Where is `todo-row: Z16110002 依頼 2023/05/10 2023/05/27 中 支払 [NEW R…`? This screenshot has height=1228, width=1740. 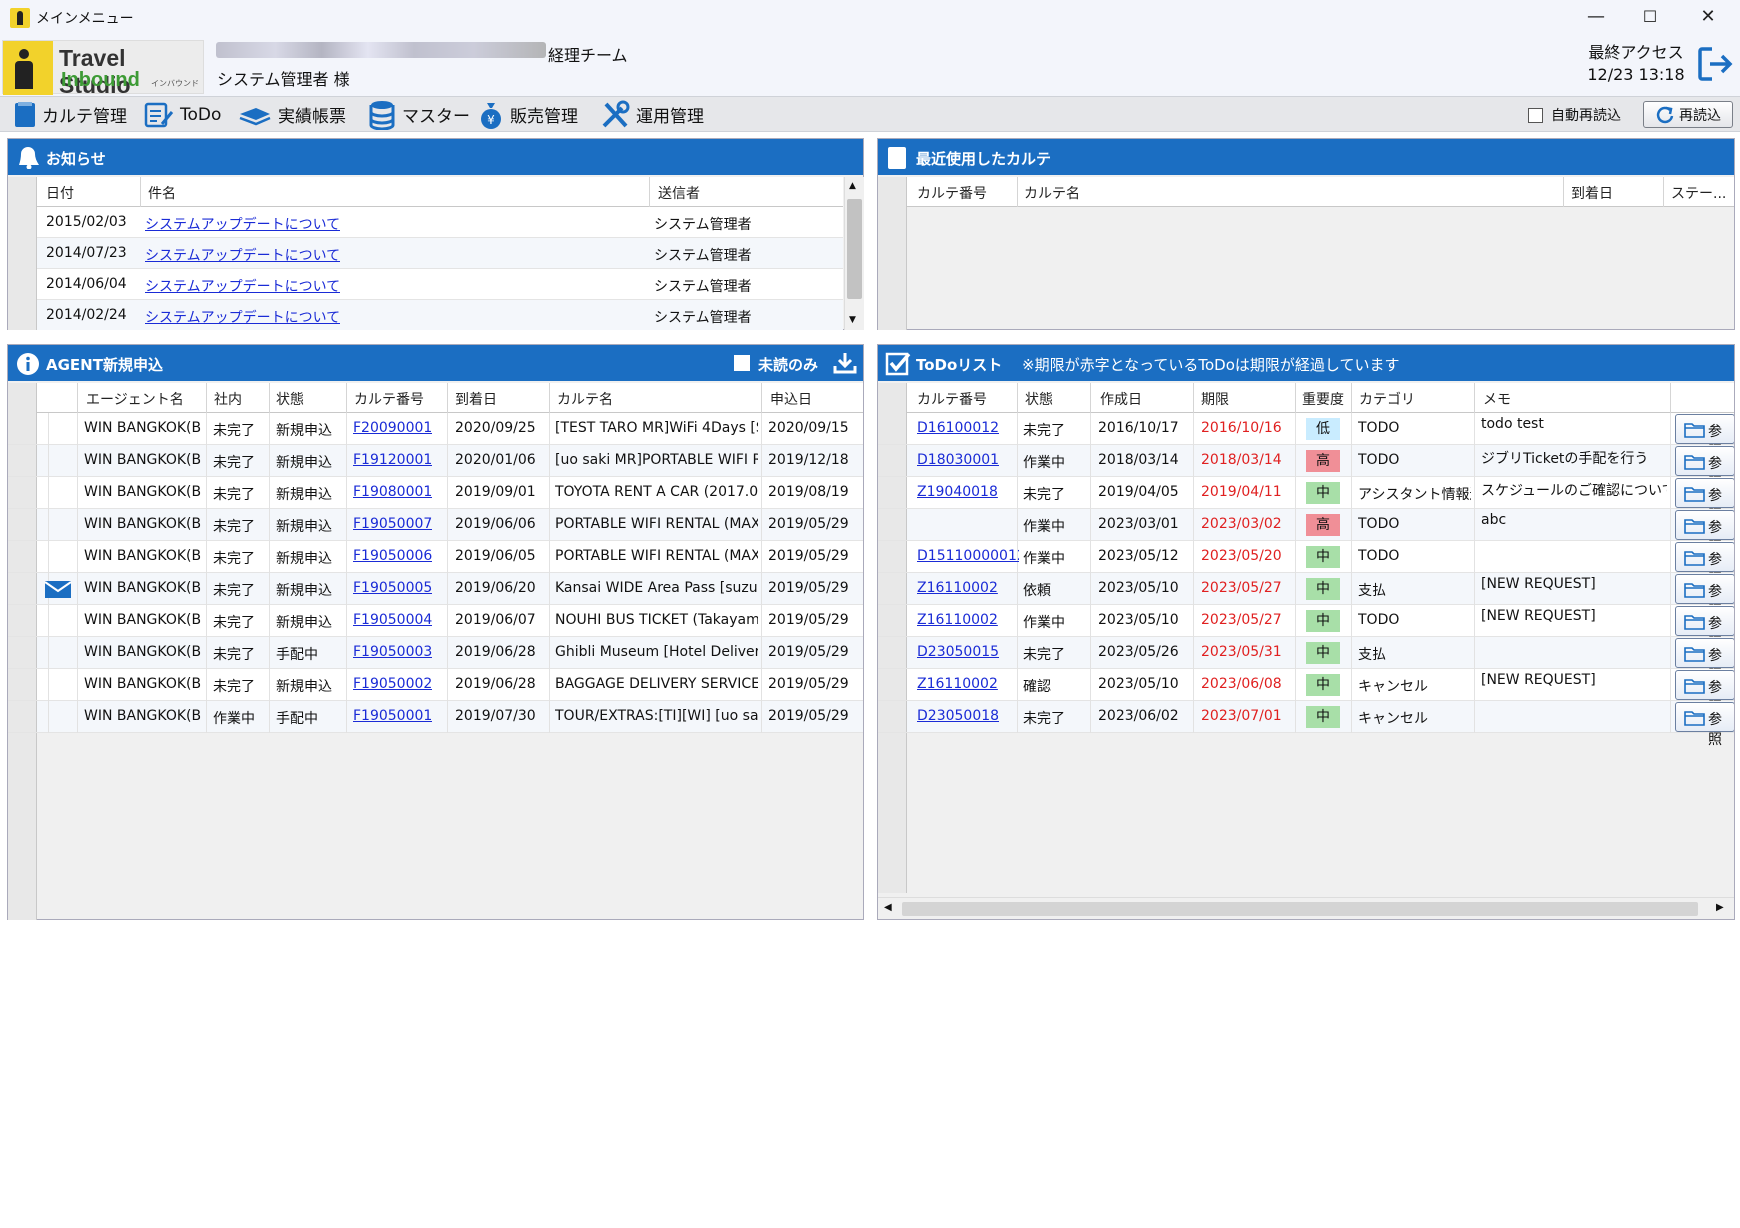 todo-row: Z16110002 依頼 2023/05/10 2023/05/27 中 支払 [NEW R… is located at coordinates (1306, 596).